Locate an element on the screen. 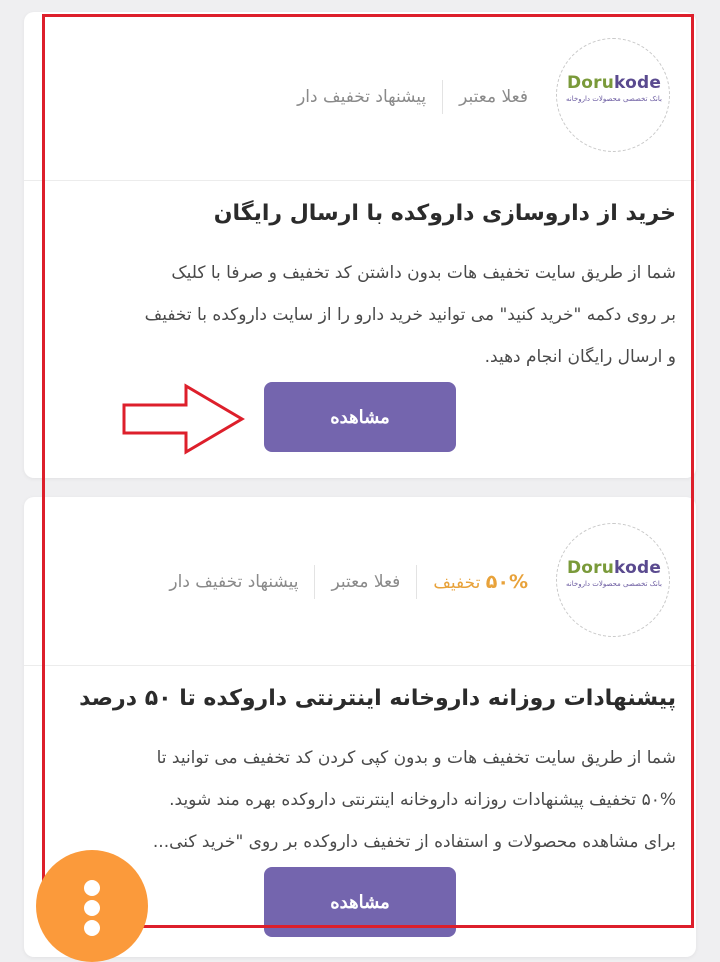 This screenshot has width=720, height=962. discount-badge: ۵۰% تخفیف is located at coordinates (472, 582).